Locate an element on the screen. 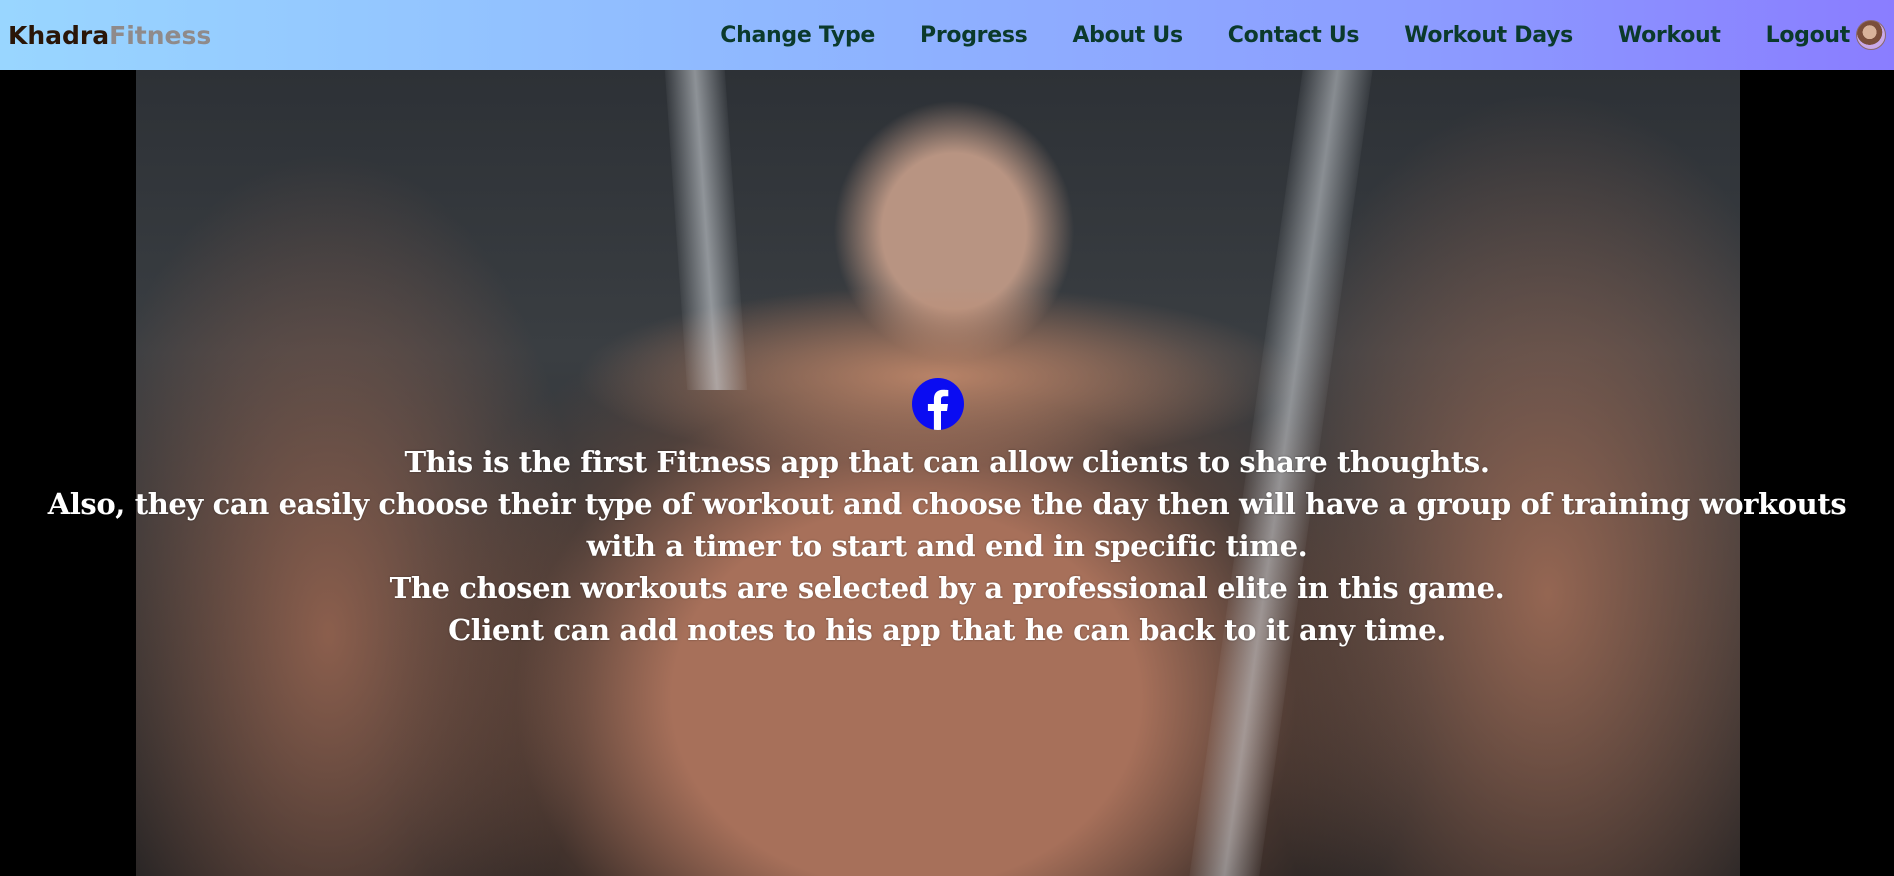 The width and height of the screenshot is (1894, 876). brand-logo: KhadraFitness is located at coordinates (109, 35).